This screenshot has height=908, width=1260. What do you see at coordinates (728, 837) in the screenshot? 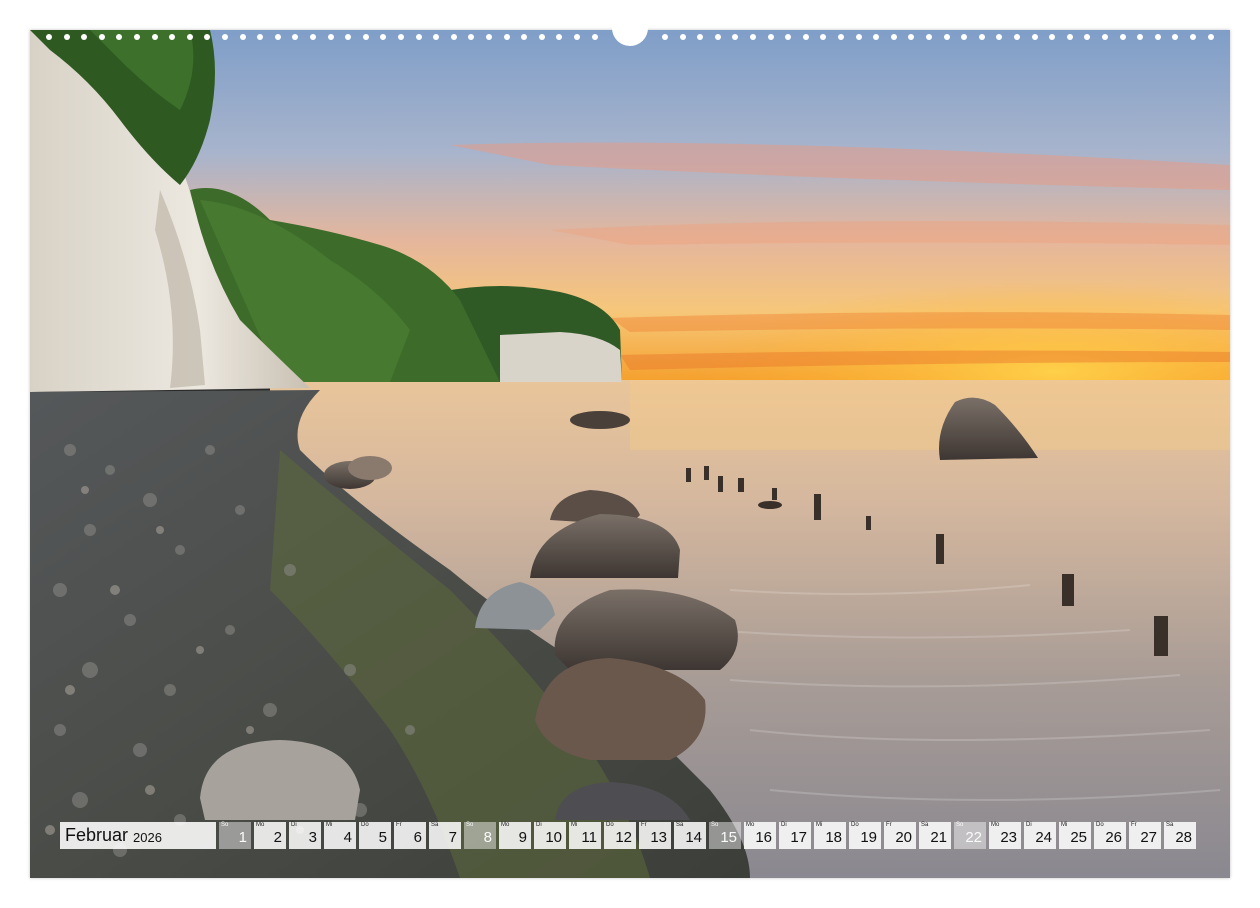
I see `day-number: 15` at bounding box center [728, 837].